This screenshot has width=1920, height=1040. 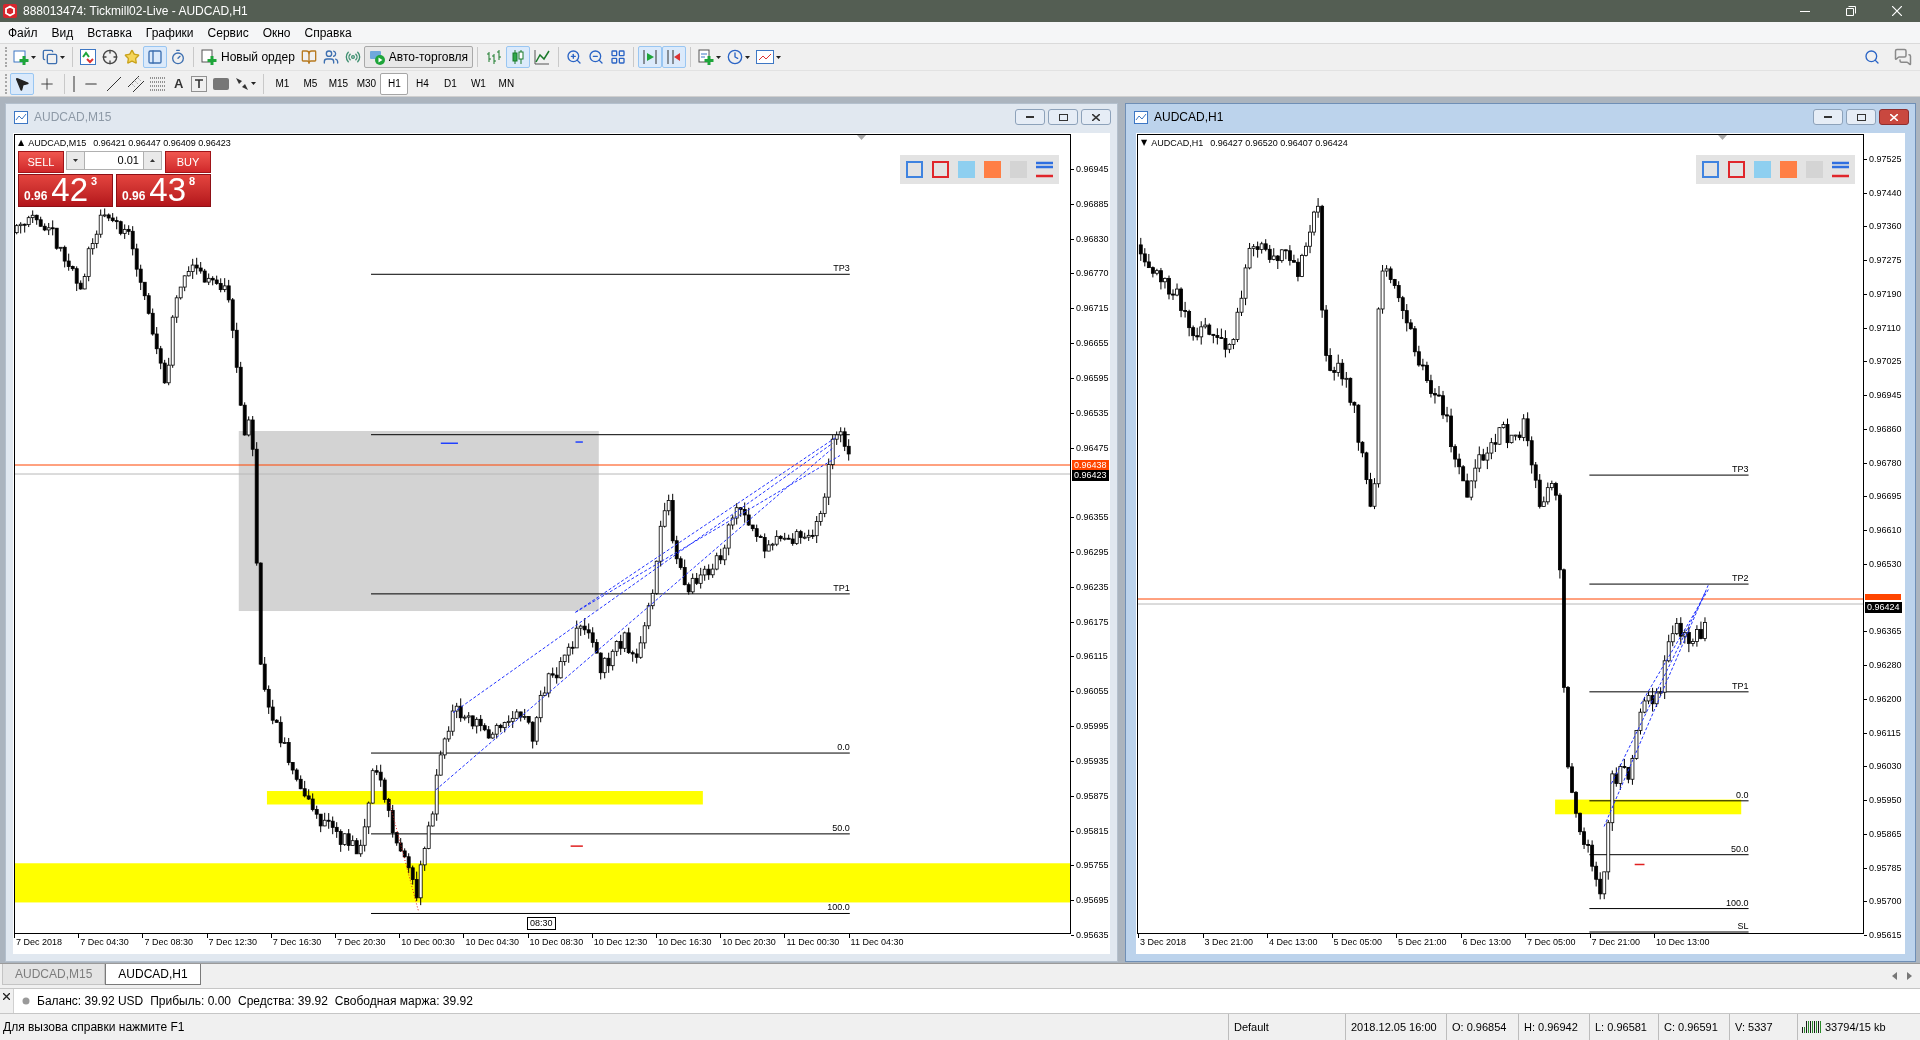 I want to click on time-axis-label: 6 Dec 13:00, so click(x=1487, y=942).